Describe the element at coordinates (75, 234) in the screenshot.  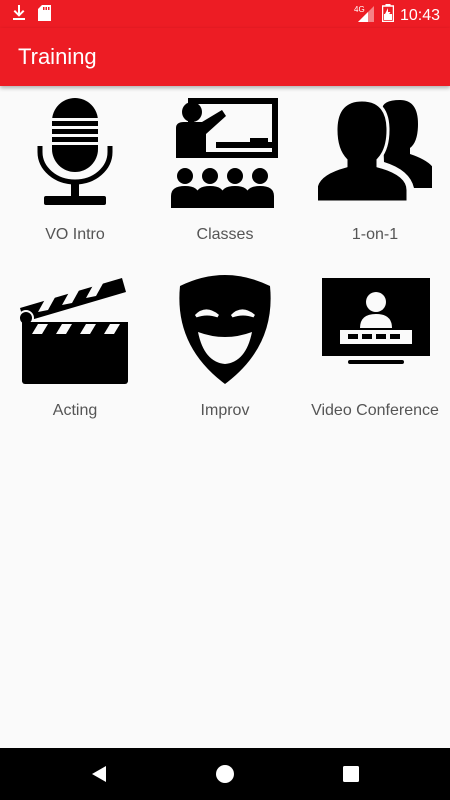
I see `tile-label: VO Intro` at that location.